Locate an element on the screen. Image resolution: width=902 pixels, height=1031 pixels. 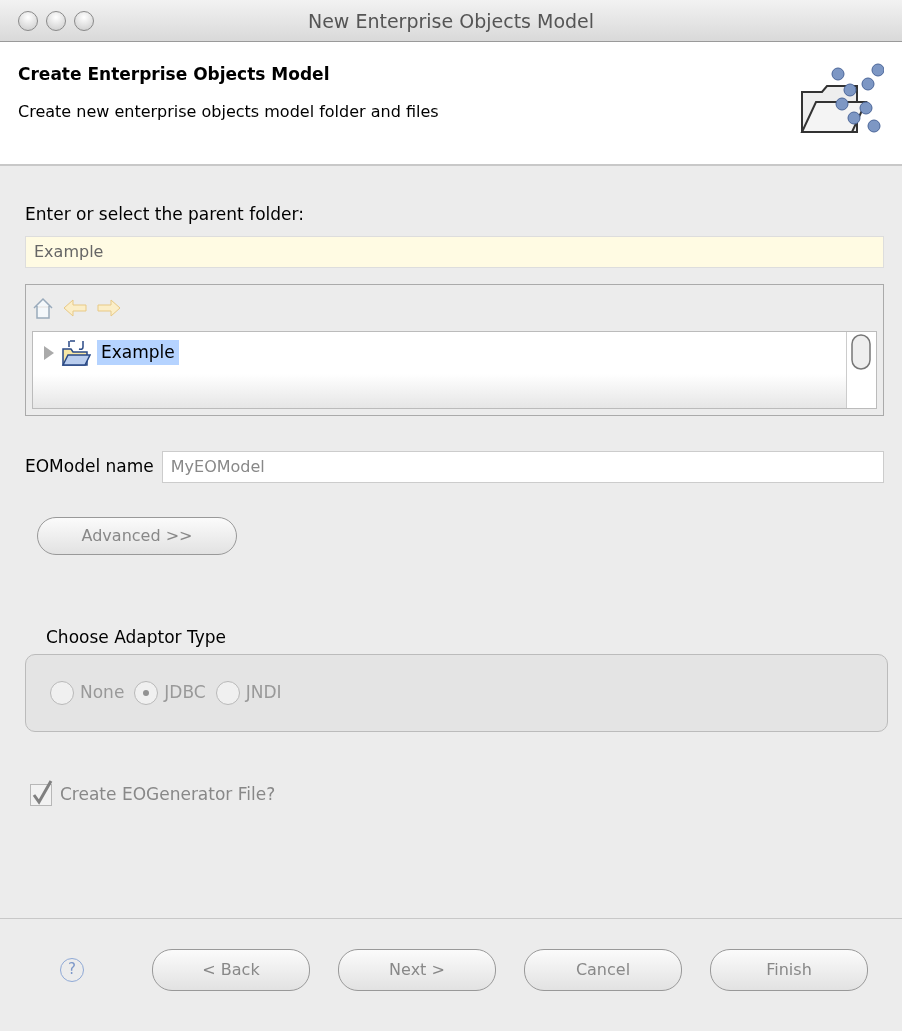
folder-field: Example is located at coordinates (454, 251).